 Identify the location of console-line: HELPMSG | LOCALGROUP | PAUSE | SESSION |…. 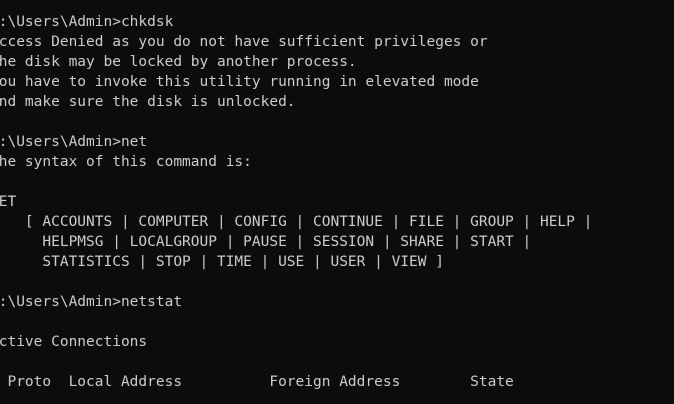
(266, 242).